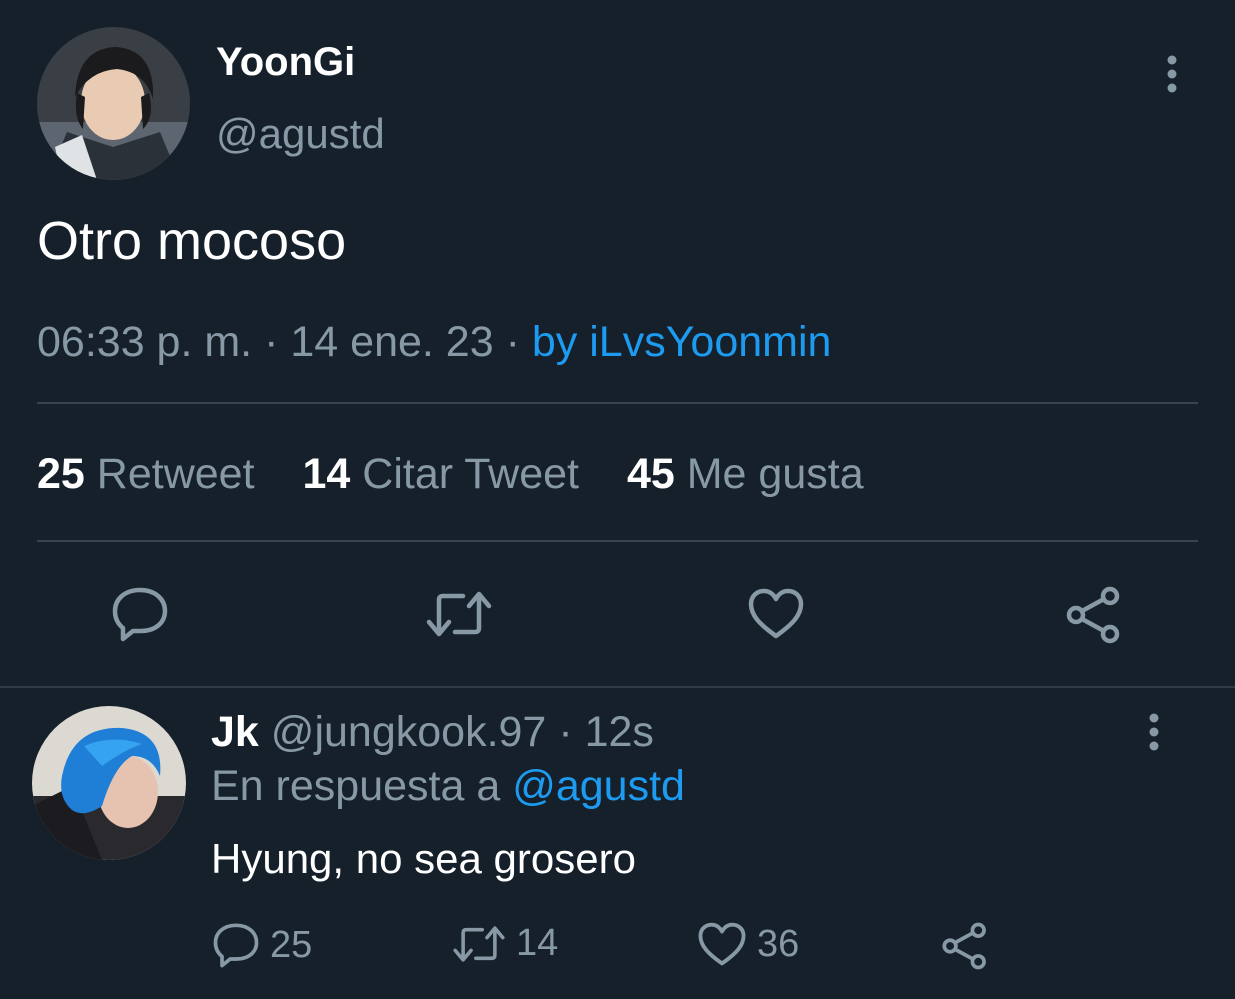 This screenshot has height=999, width=1235. Describe the element at coordinates (423, 858) in the screenshot. I see `reply-text: Hyung, no sea grosero` at that location.